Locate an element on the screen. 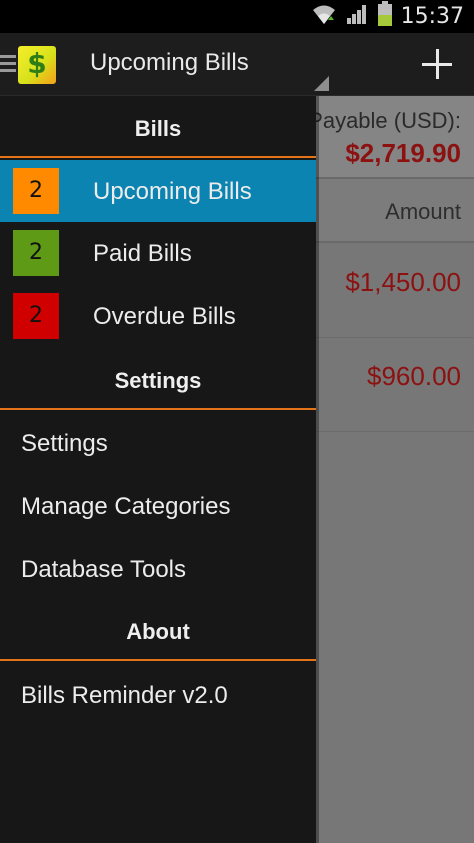  payable-summary: Payable (USD): $2,719.90 is located at coordinates (391, 137).